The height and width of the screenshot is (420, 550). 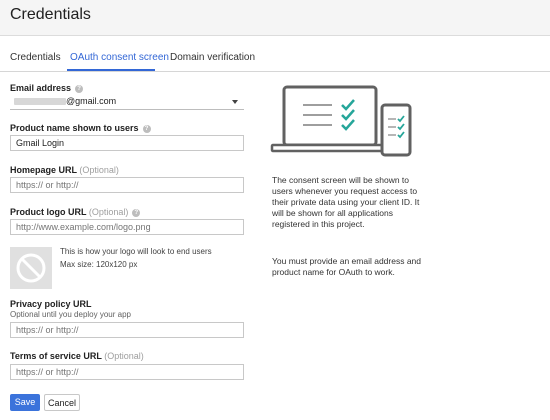 What do you see at coordinates (62, 402) in the screenshot?
I see `cancel-button: Cancel` at bounding box center [62, 402].